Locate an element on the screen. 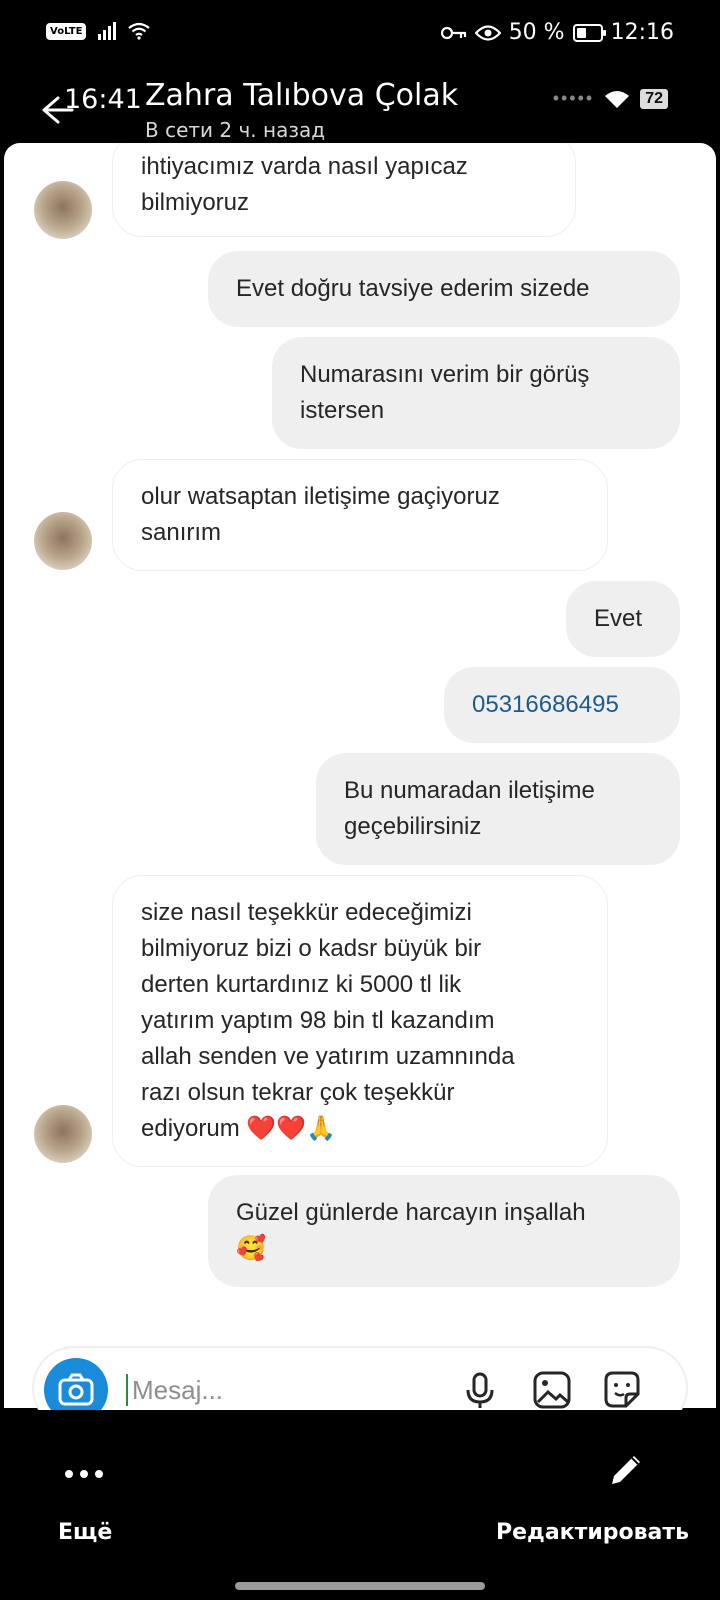  microphone-icon is located at coordinates (480, 1390).